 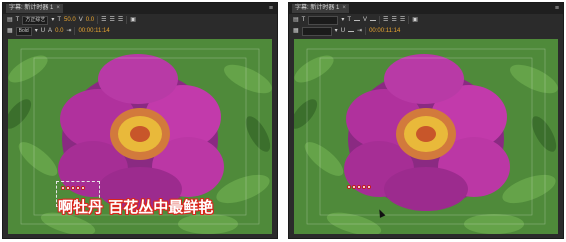 I want to click on leading-icon: A, so click(x=50, y=31).